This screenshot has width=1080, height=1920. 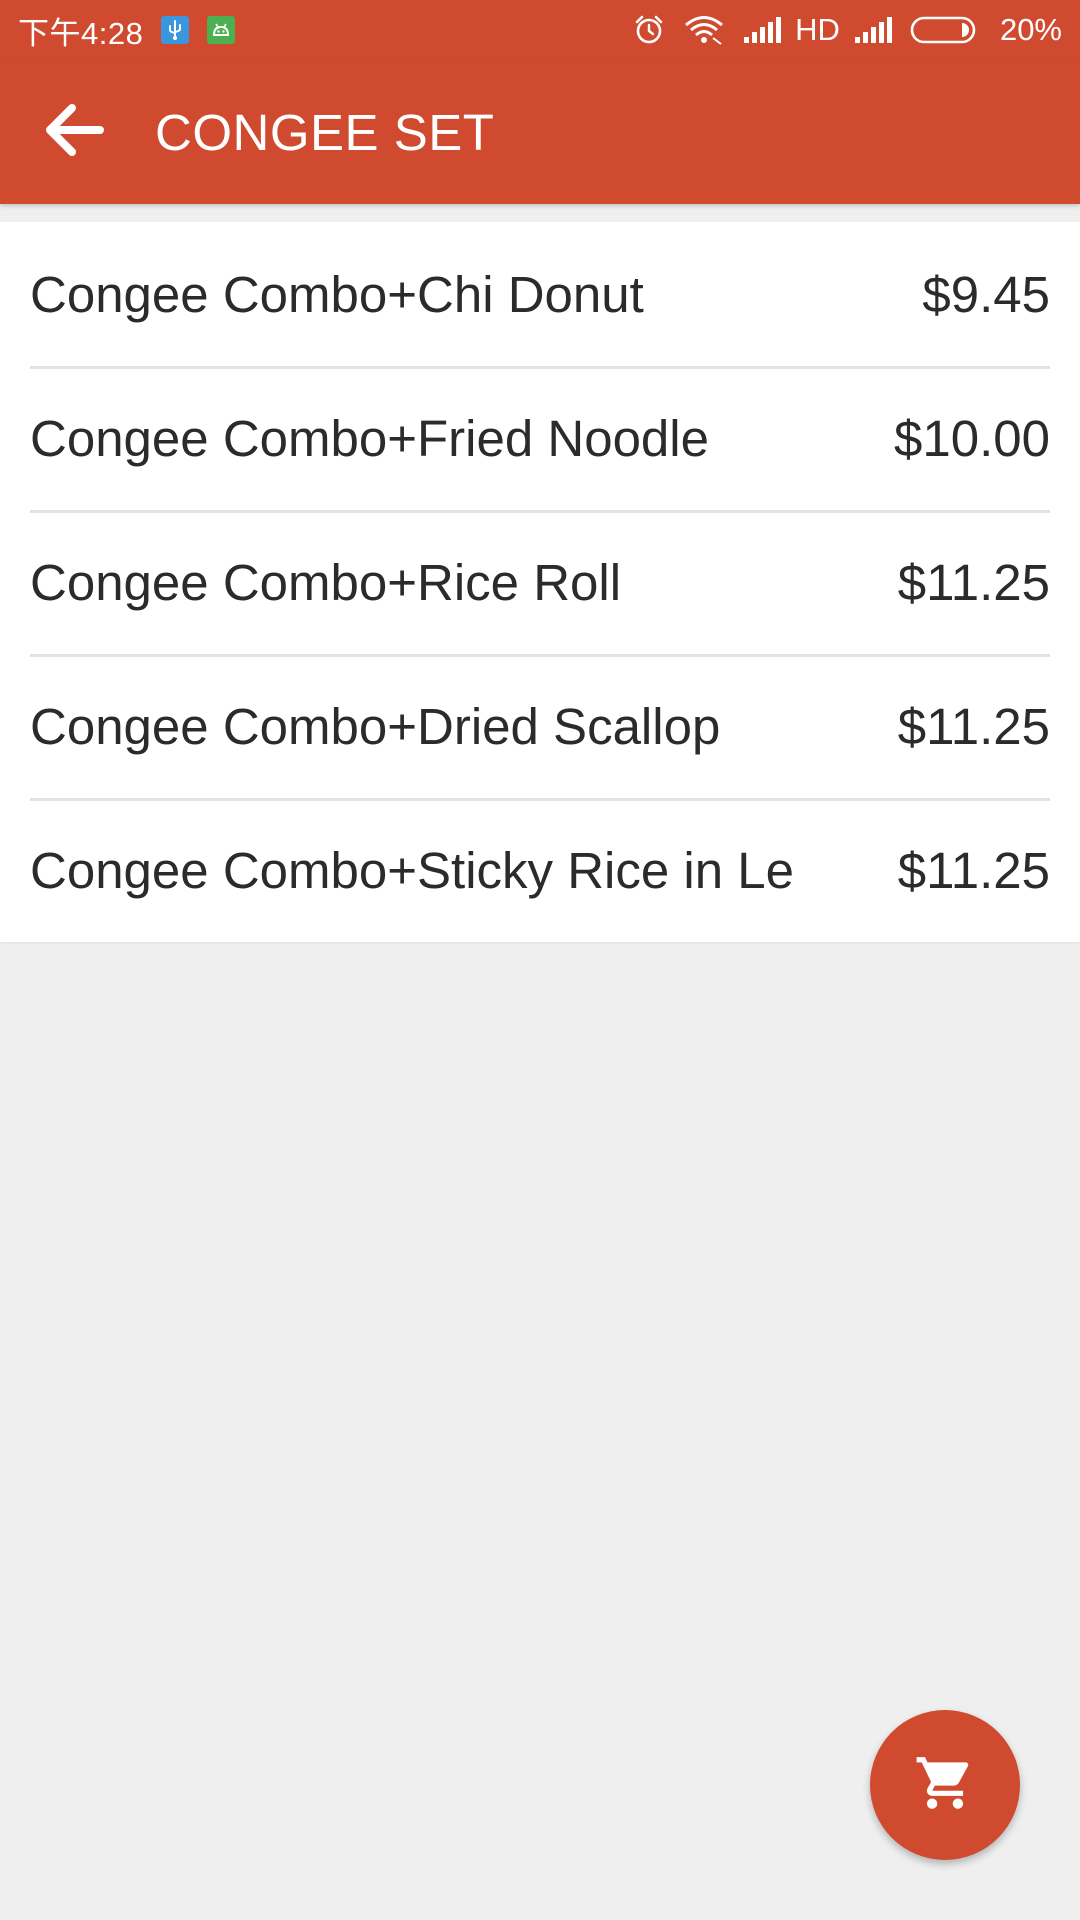 I want to click on shopping-cart-icon, so click(x=945, y=1785).